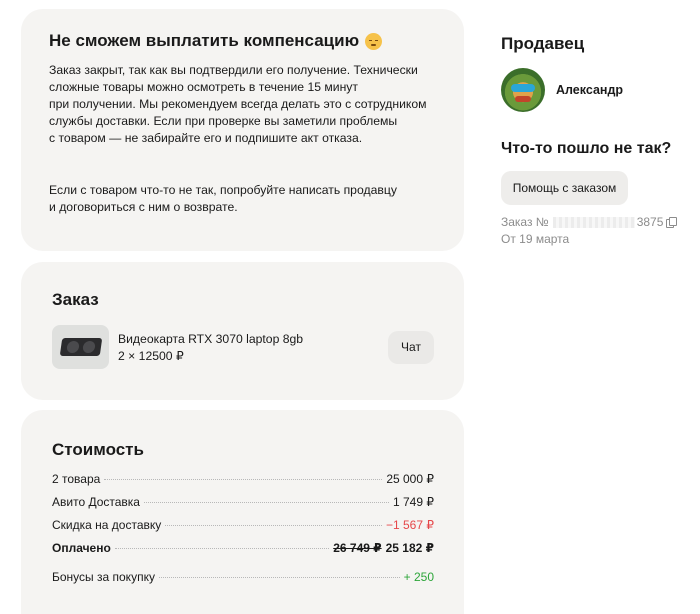 This screenshot has width=700, height=614. What do you see at coordinates (103, 577) in the screenshot?
I see `bonus-label: Бонусы за покупку` at bounding box center [103, 577].